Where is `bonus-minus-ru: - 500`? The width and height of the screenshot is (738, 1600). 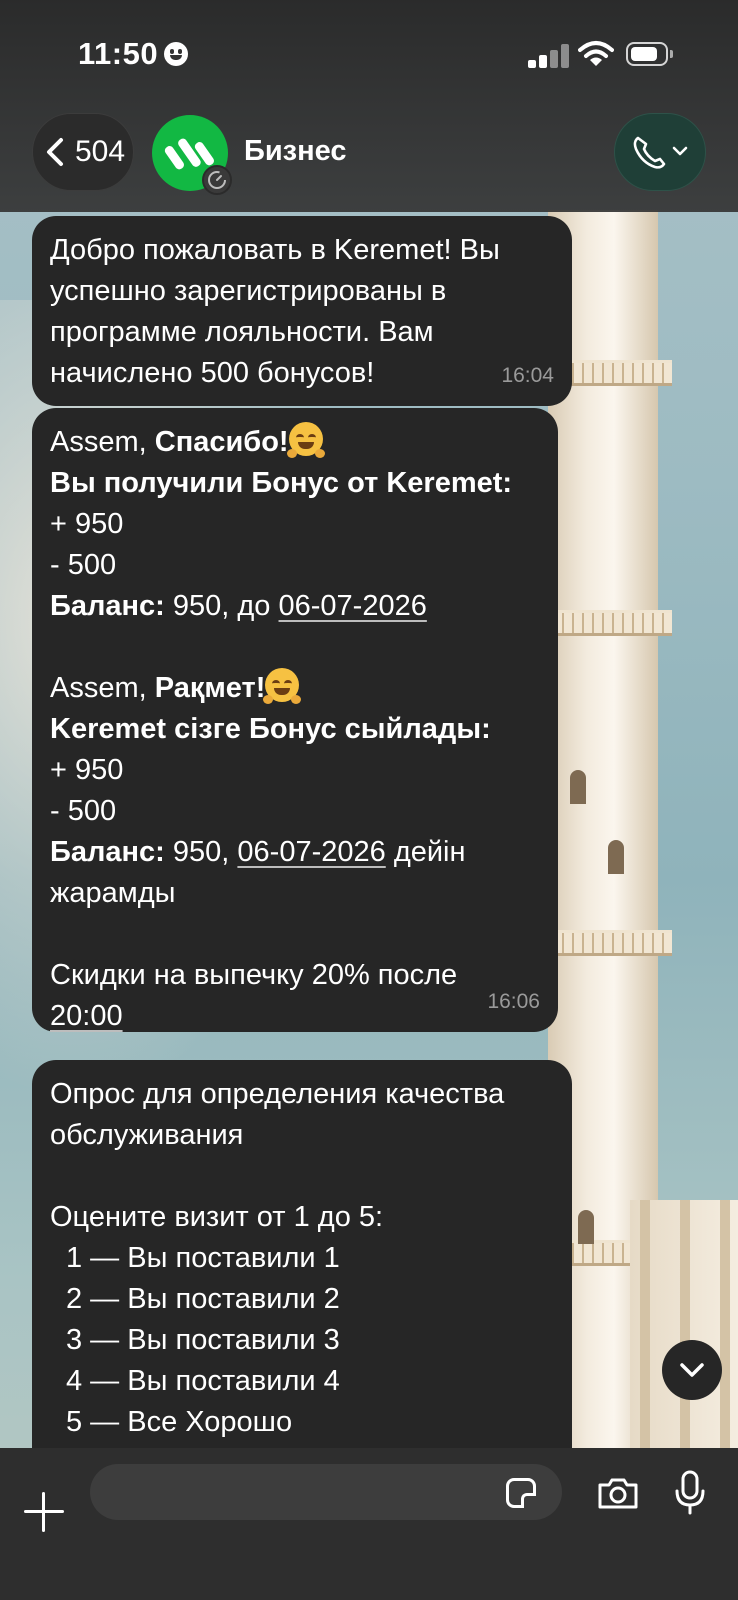 bonus-minus-ru: - 500 is located at coordinates (83, 565).